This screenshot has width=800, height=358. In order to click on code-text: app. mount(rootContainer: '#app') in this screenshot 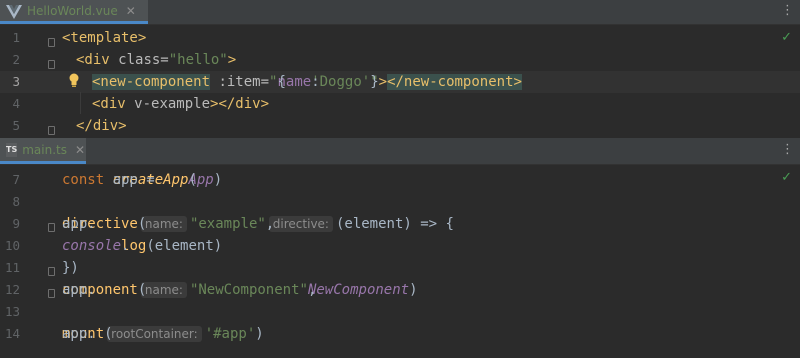, I will do `click(163, 334)`.